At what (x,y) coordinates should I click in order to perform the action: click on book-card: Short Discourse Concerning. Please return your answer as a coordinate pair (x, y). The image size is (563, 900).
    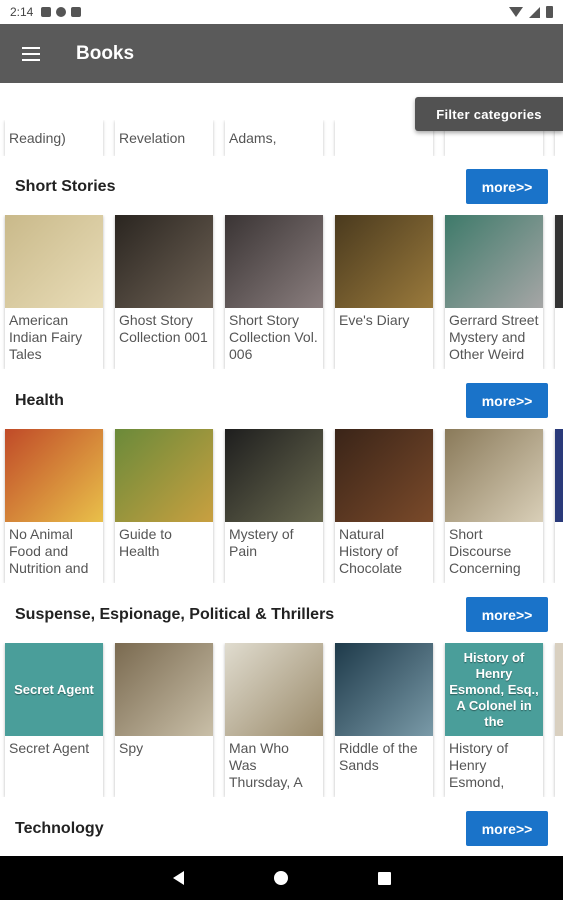
    Looking at the image, I should click on (494, 506).